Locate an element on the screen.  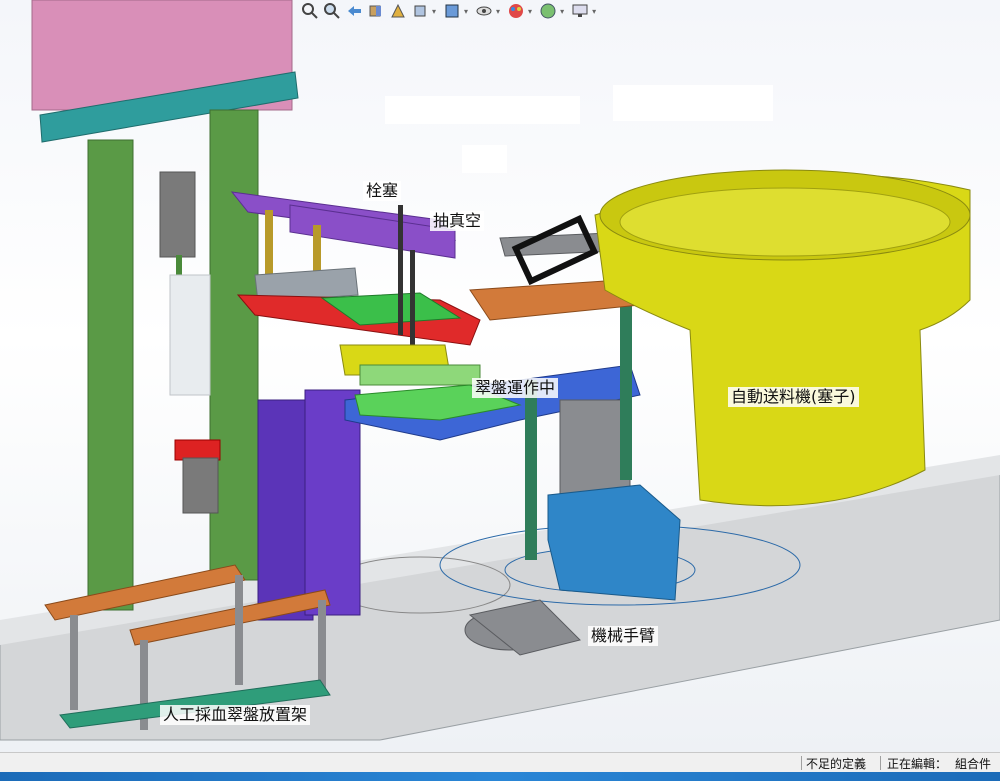
green-frame is located at coordinates (420, 375).